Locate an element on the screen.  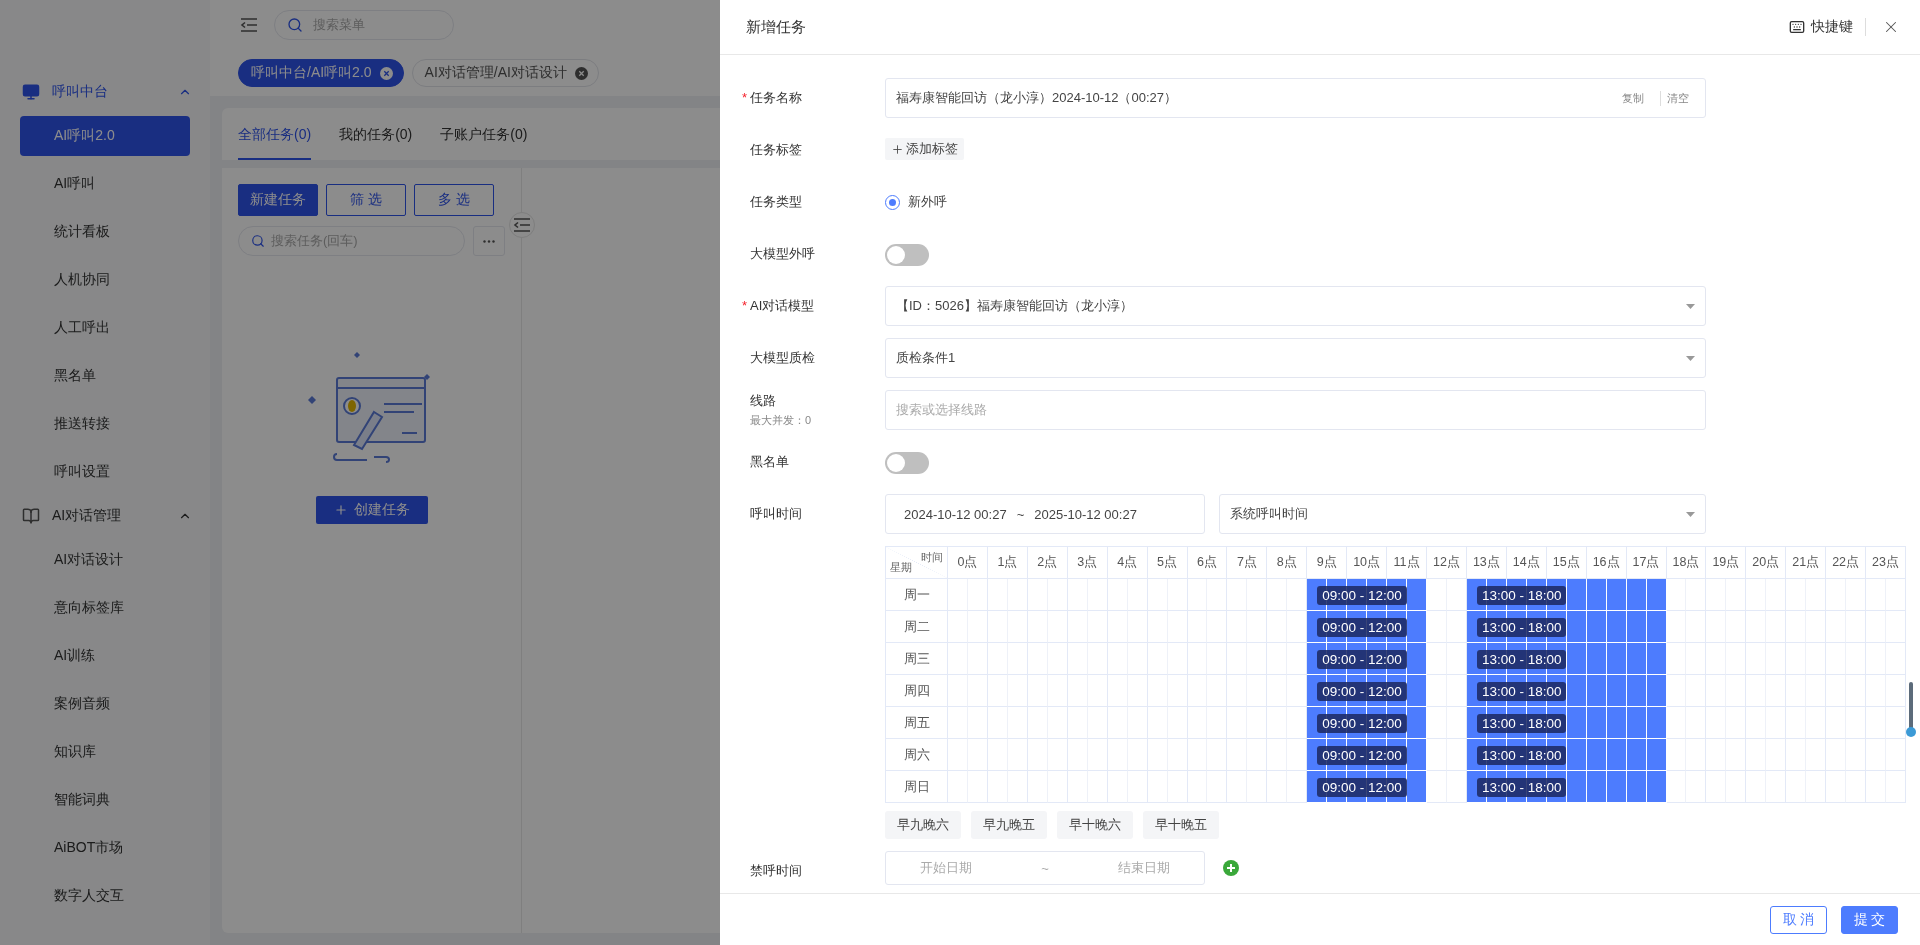
add-tag-button: 添加标签 is located at coordinates (924, 149).